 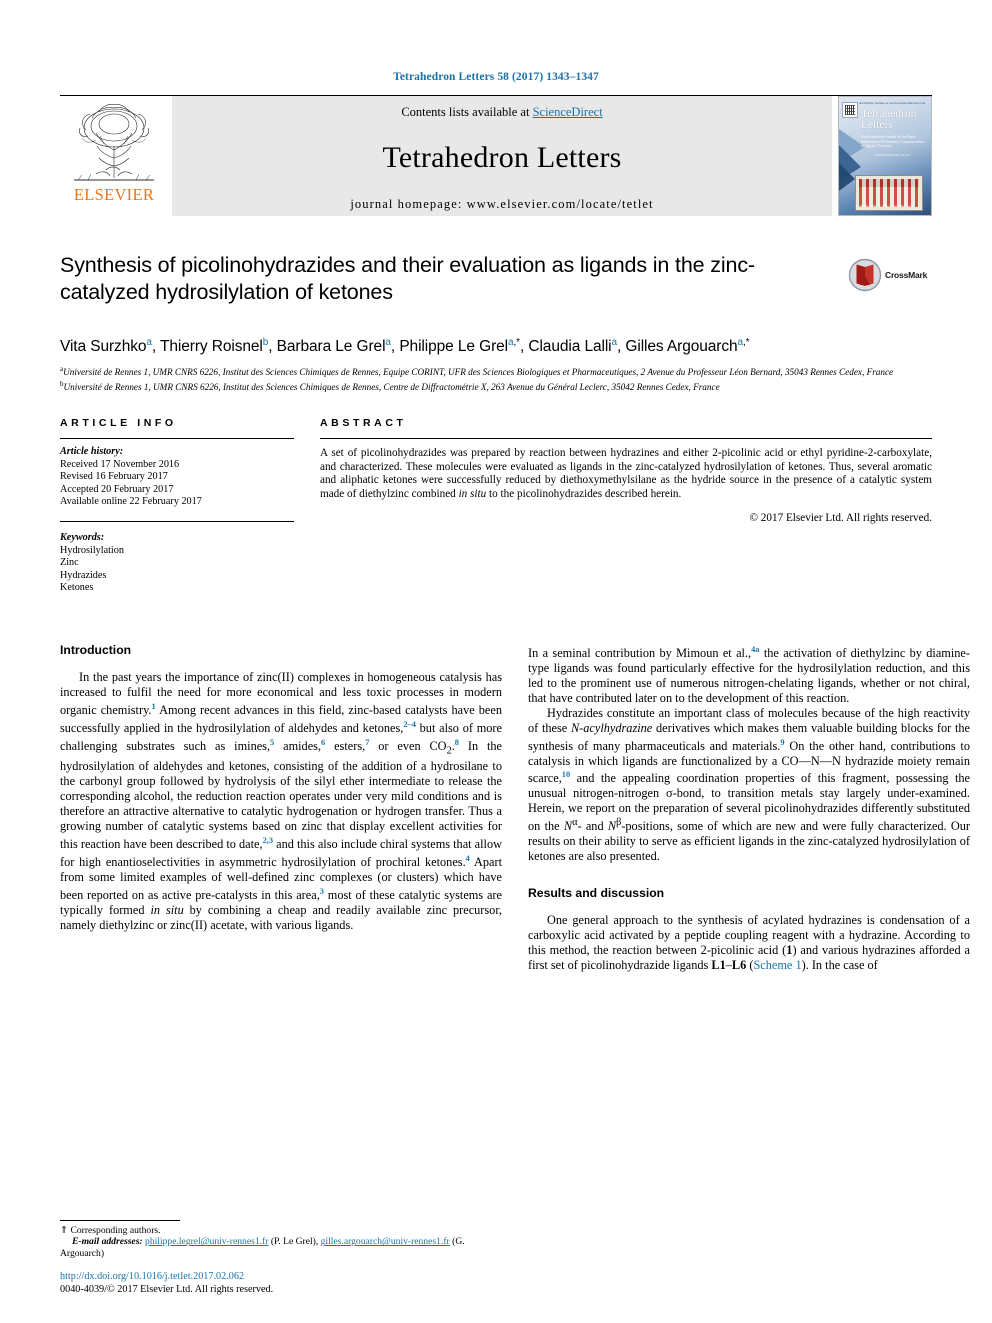 What do you see at coordinates (114, 142) in the screenshot?
I see `elsevier-tree-icon` at bounding box center [114, 142].